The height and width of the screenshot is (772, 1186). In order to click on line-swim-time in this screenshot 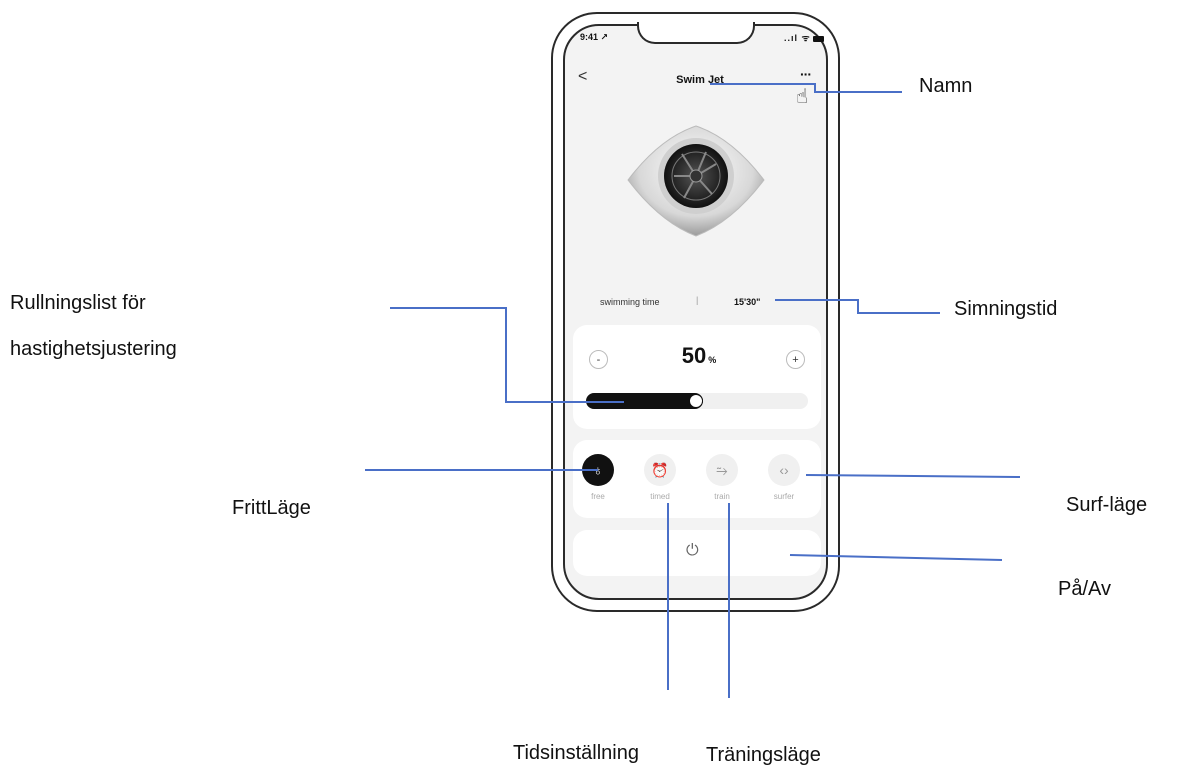, I will do `click(857, 306)`.